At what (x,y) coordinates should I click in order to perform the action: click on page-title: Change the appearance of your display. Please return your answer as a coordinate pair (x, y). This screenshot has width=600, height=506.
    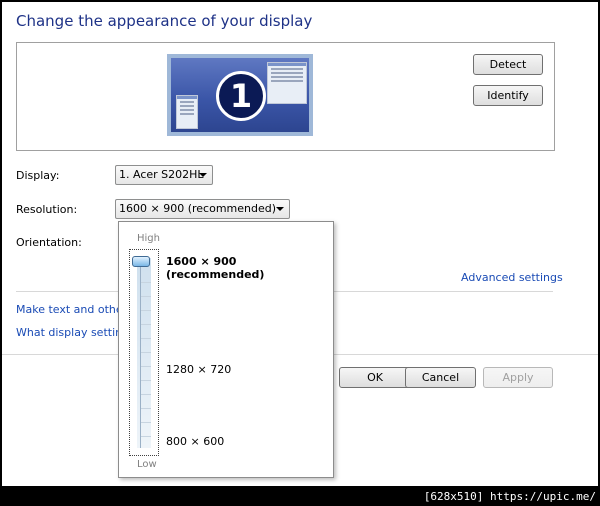
    Looking at the image, I should click on (164, 21).